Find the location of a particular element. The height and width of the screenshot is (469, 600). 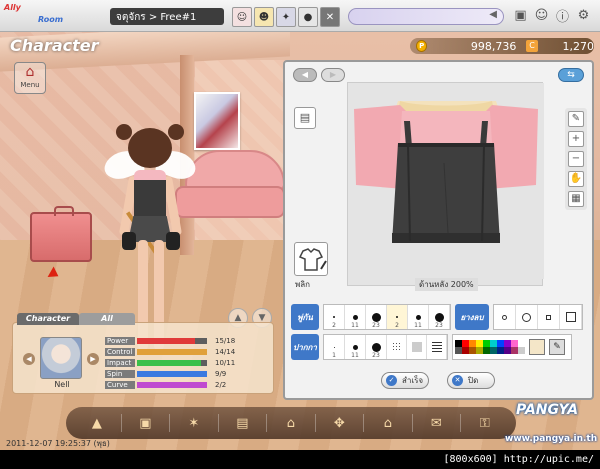

stat-value: 15/18 is located at coordinates (225, 340).